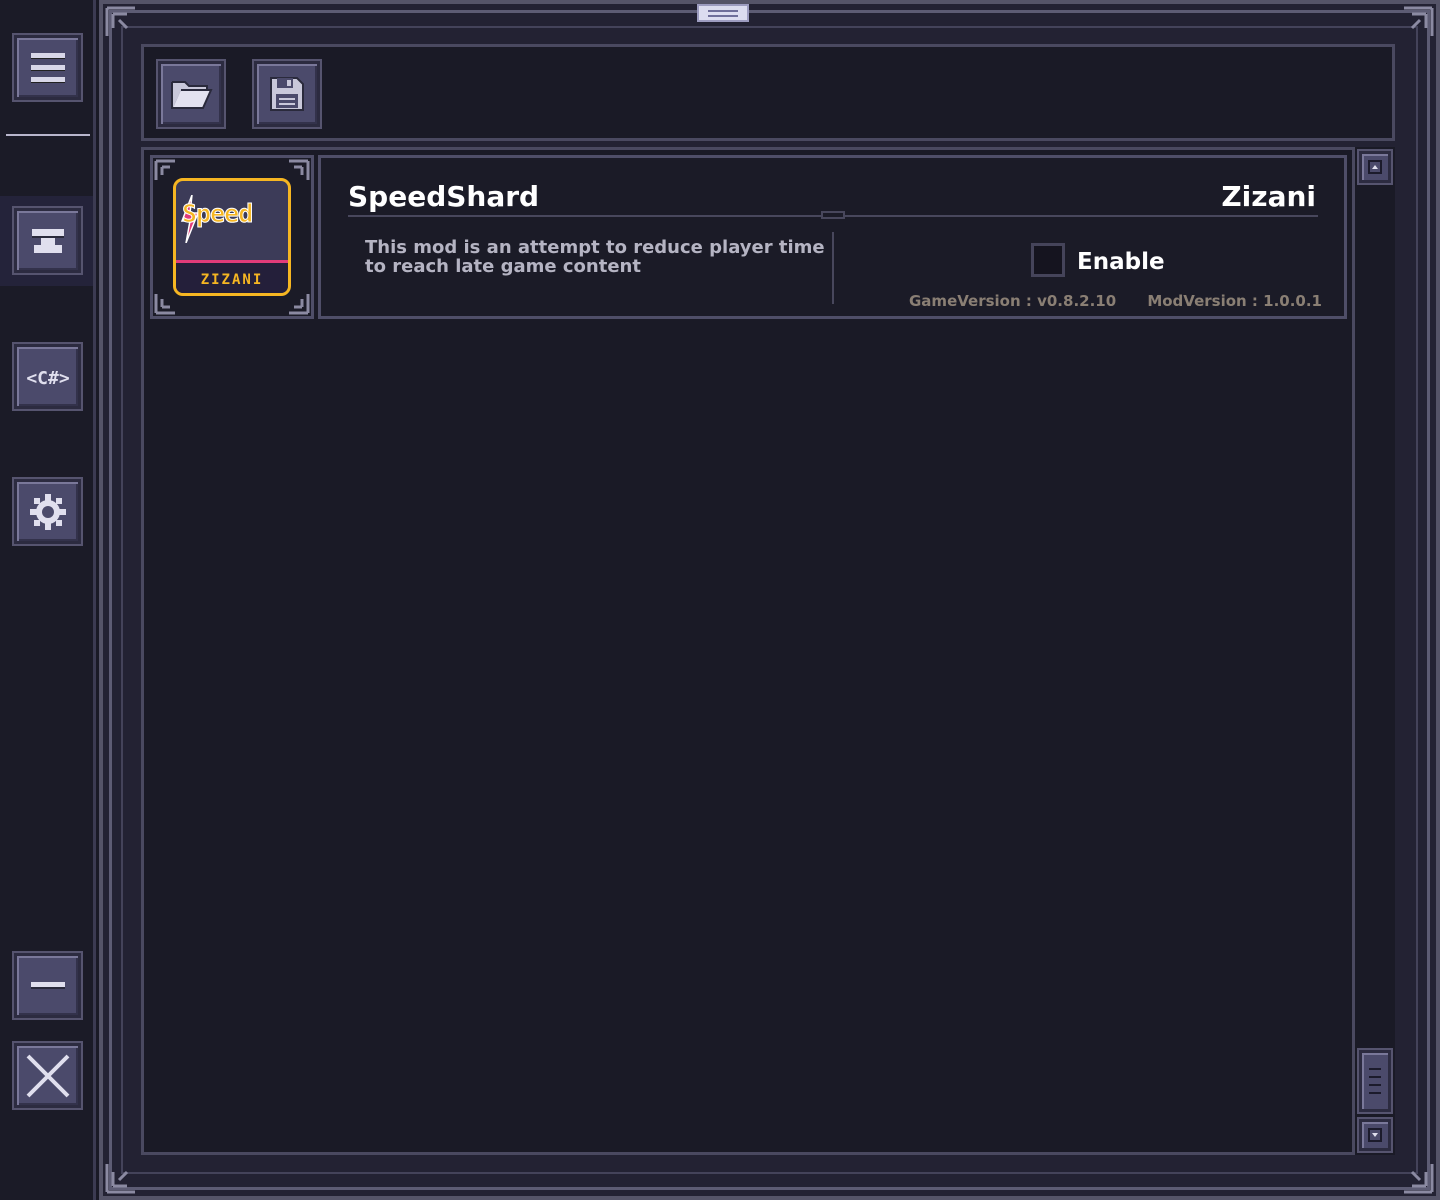 Image resolution: width=1440 pixels, height=1200 pixels. I want to click on open-folder-button, so click(191, 94).